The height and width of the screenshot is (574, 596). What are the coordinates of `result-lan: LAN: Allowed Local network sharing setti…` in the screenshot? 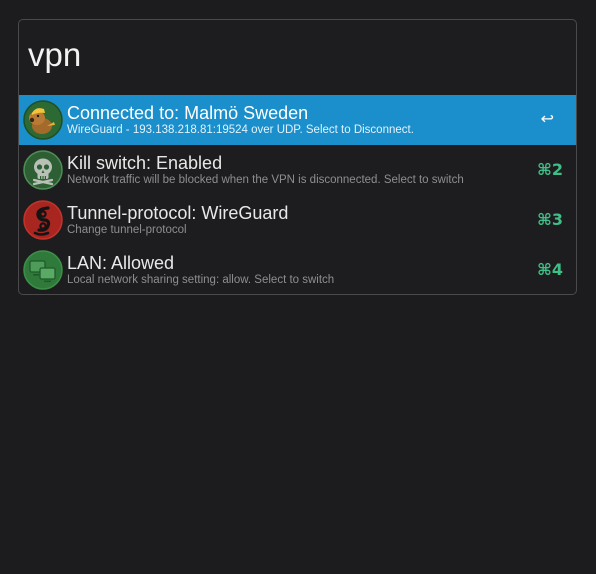 It's located at (297, 269).